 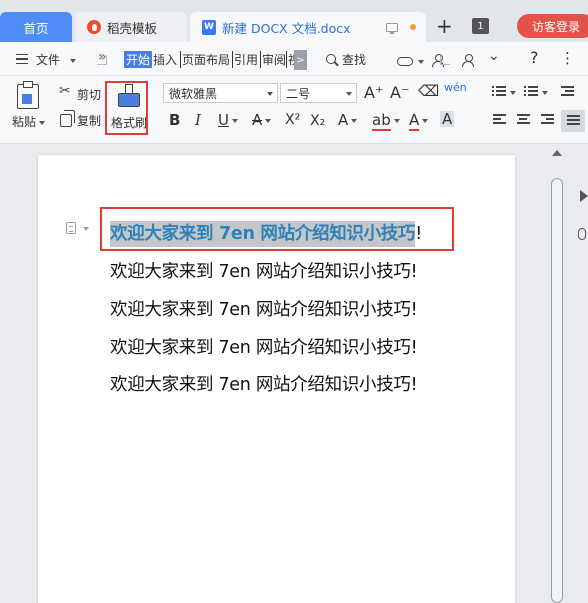 What do you see at coordinates (582, 234) in the screenshot?
I see `side-panel-clip-icon` at bounding box center [582, 234].